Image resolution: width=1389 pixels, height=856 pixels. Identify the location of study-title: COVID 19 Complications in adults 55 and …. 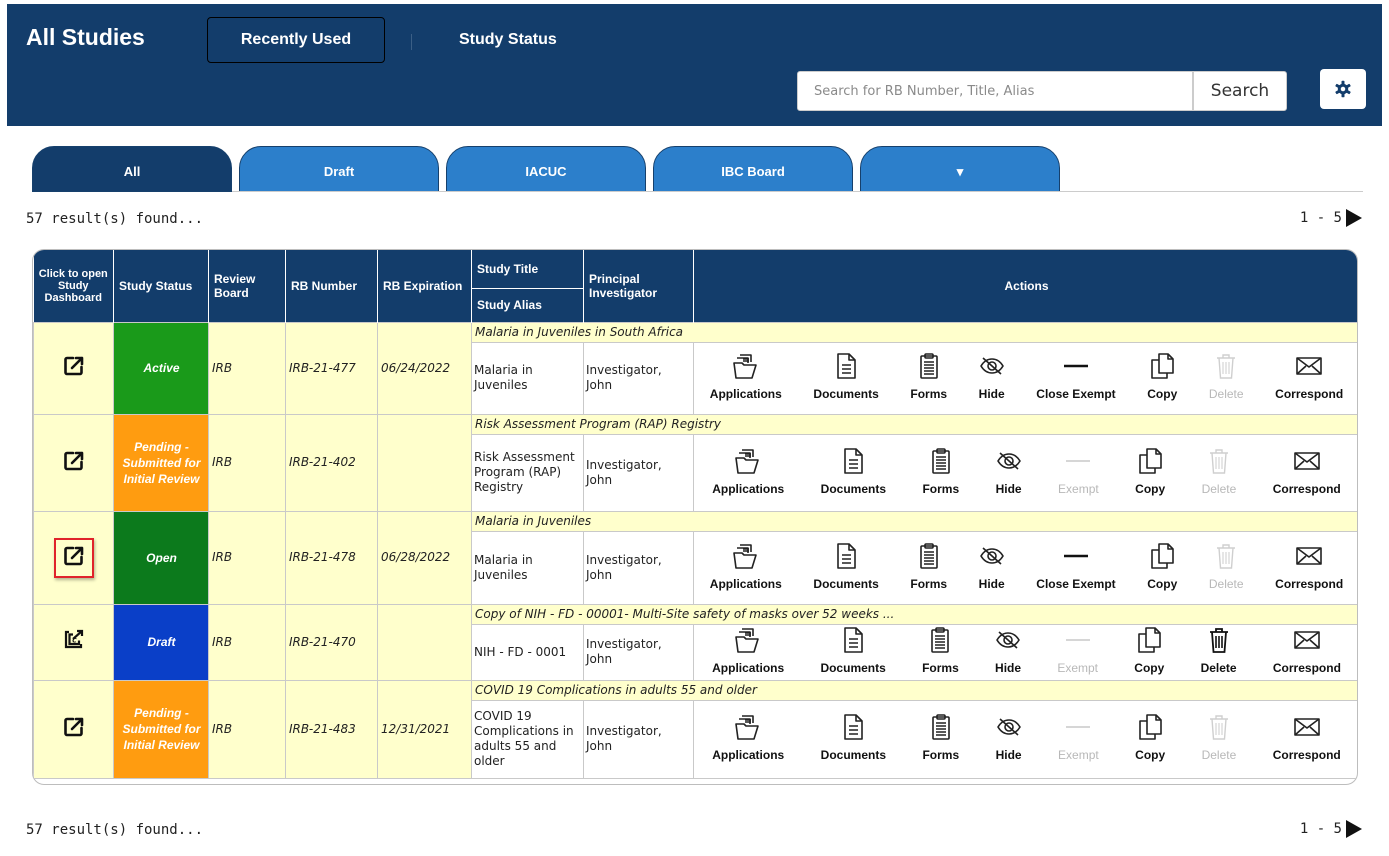
(914, 690).